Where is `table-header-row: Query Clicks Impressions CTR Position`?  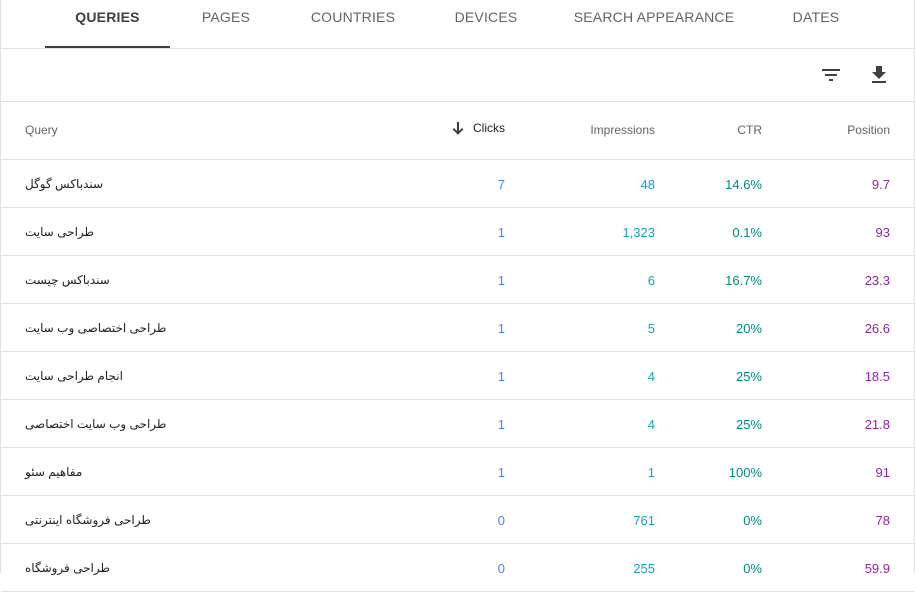 table-header-row: Query Clicks Impressions CTR Position is located at coordinates (457, 131).